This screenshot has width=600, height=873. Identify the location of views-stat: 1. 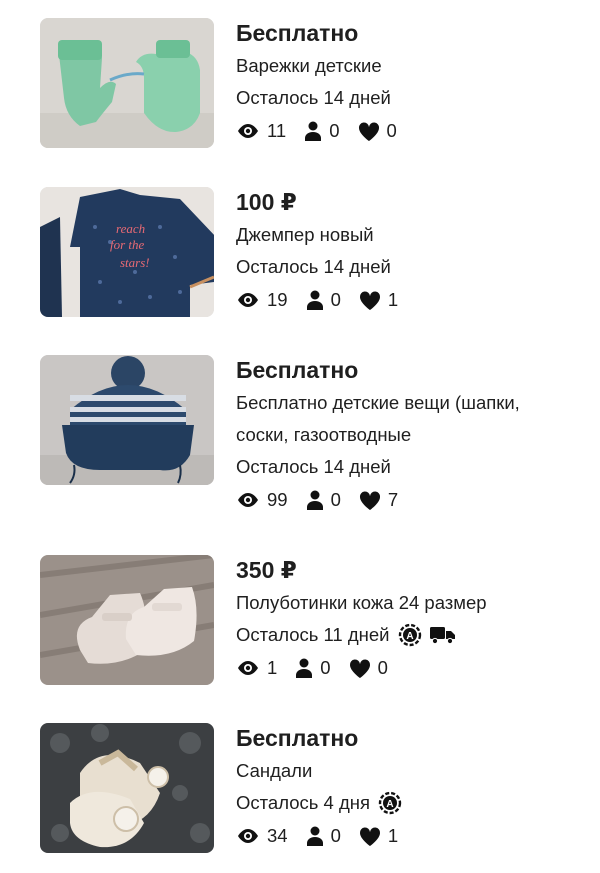
(256, 668).